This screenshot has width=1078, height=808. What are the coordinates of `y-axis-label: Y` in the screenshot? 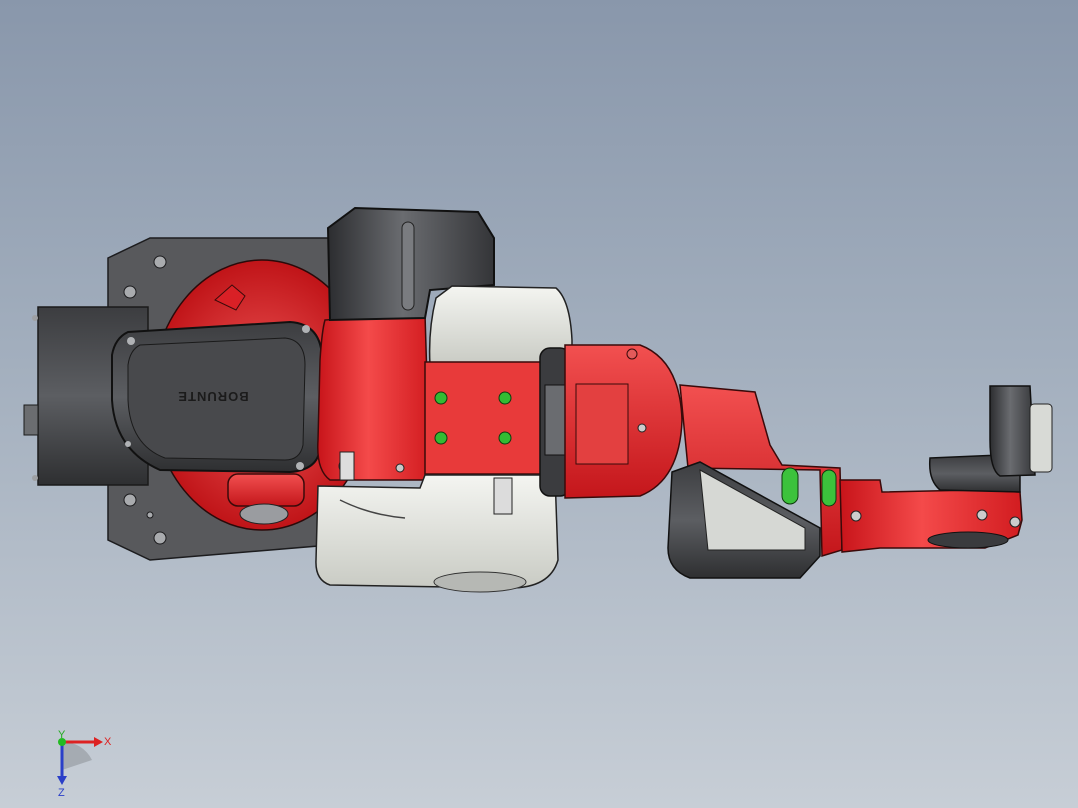 It's located at (62, 735).